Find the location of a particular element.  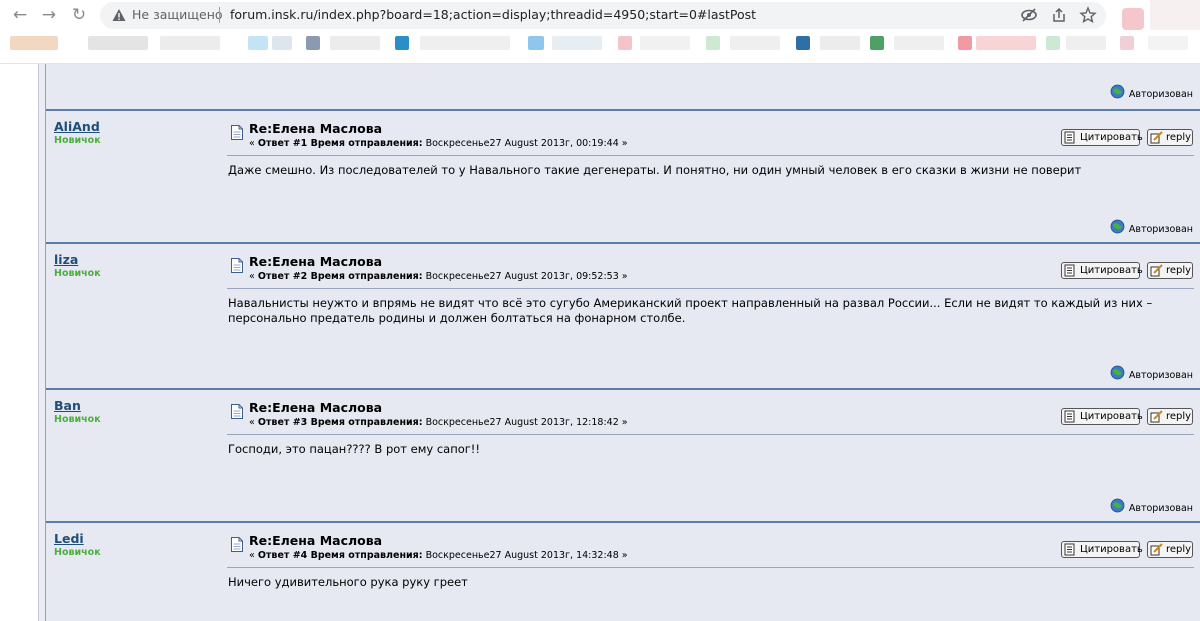

eye-slash-icon is located at coordinates (1029, 15).